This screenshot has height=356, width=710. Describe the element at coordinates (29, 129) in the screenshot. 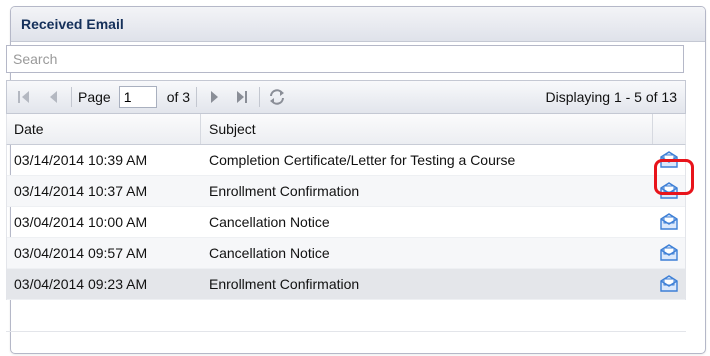

I see `column-header-date-label: Date` at that location.